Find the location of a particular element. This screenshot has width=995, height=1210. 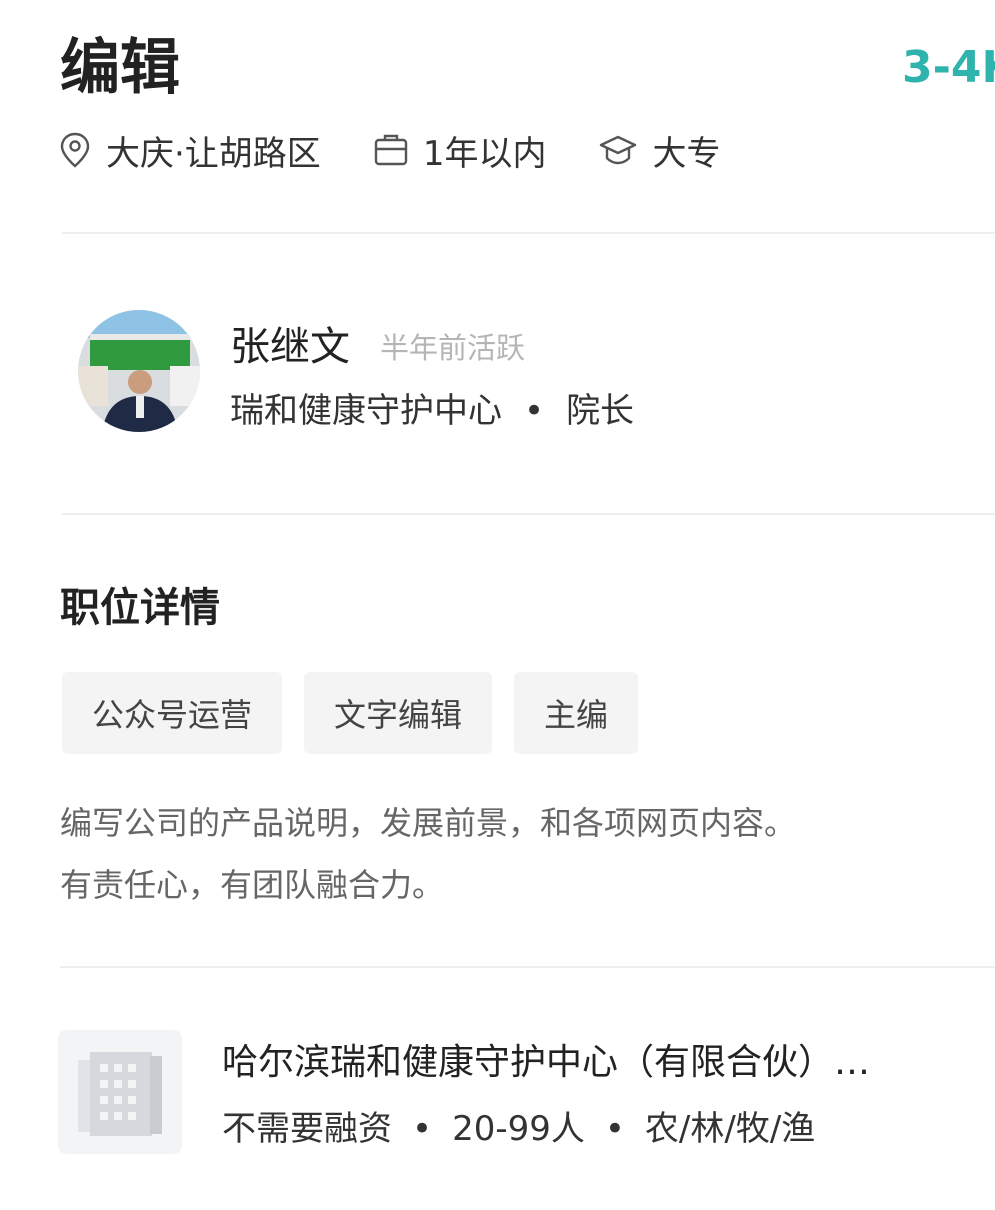

salary: 3-4K is located at coordinates (948, 67).